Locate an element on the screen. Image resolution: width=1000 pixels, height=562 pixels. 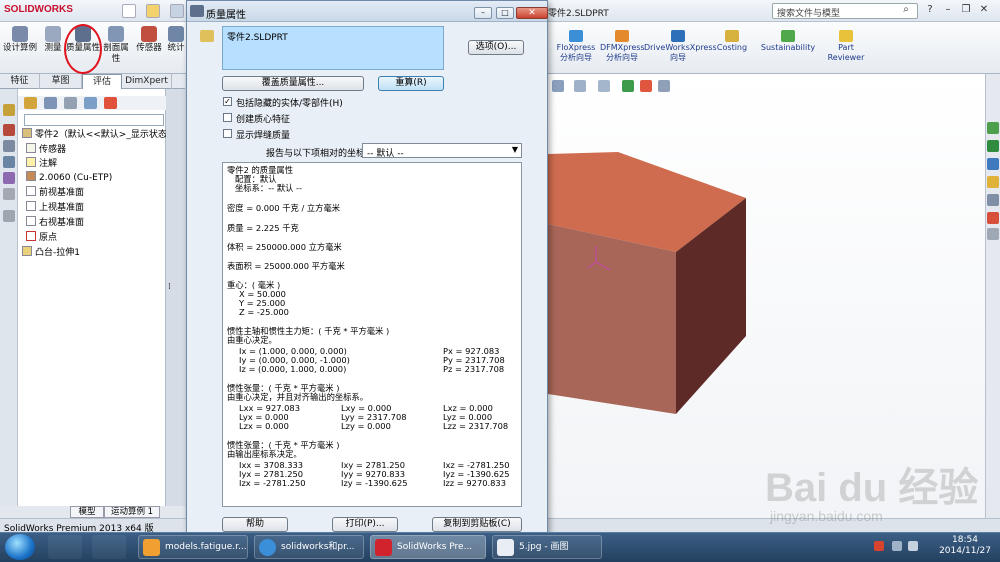
close-icon: ✕ is located at coordinates (984, 10).